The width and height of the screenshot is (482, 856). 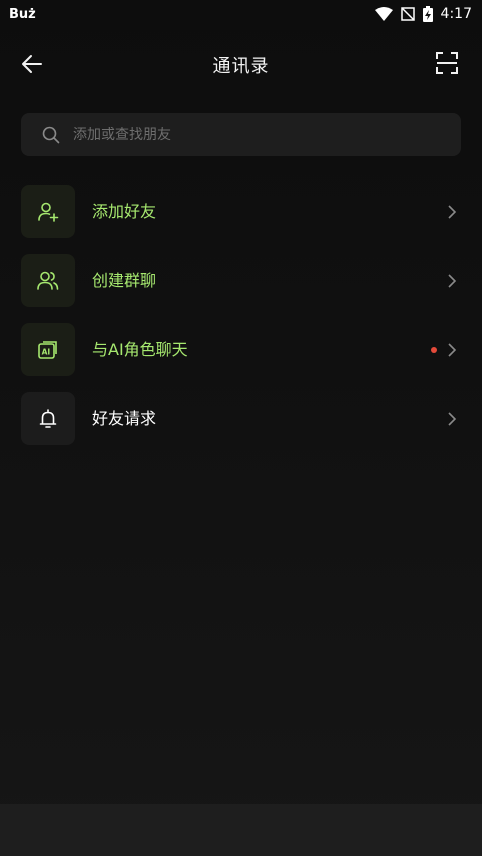 I want to click on page-title: 通讯录, so click(x=241, y=66).